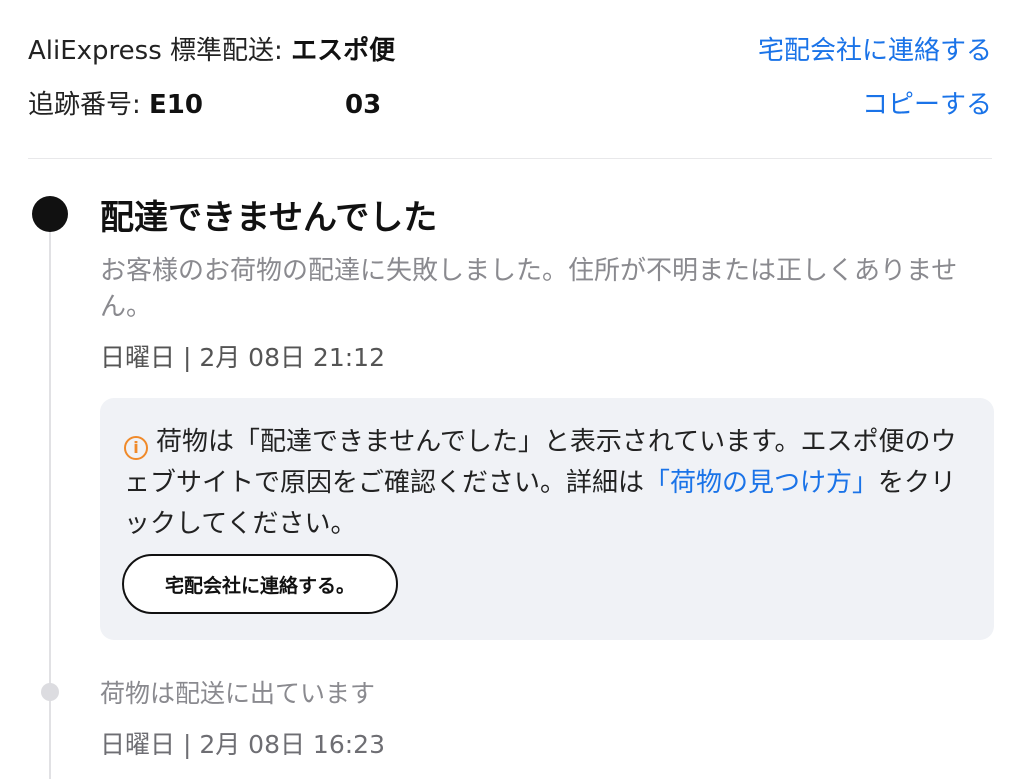 The image size is (1024, 779). Describe the element at coordinates (529, 289) in the screenshot. I see `event-description: お客様のお荷物の配達に失敗しました。住所が不明または正しくありません。` at that location.